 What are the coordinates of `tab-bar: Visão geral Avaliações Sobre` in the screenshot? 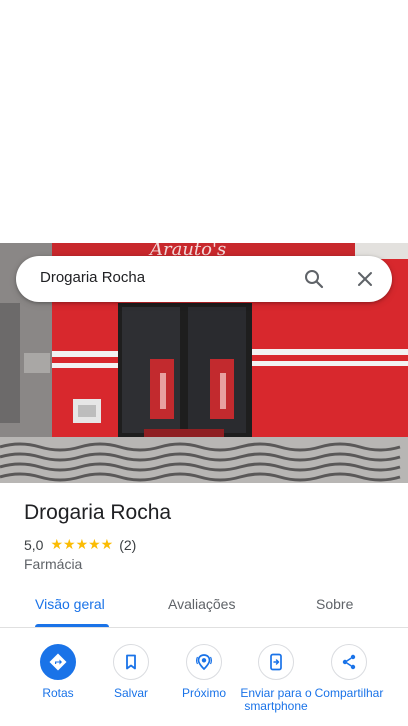 It's located at (204, 605).